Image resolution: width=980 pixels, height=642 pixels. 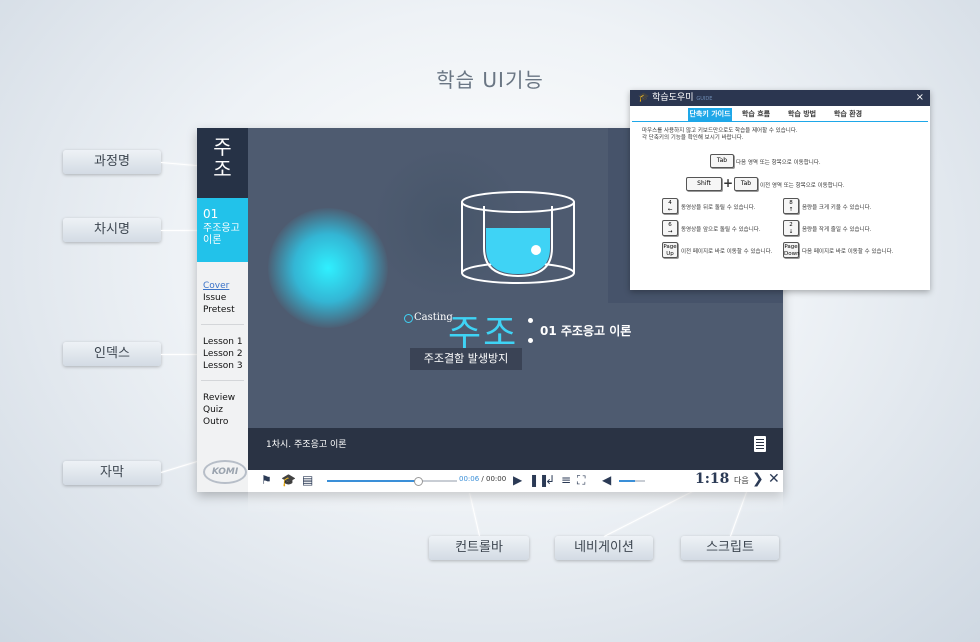 What do you see at coordinates (837, 208) in the screenshot?
I see `shortcut-desc: 음량을 크게 키울 수 있습니다.` at bounding box center [837, 208].